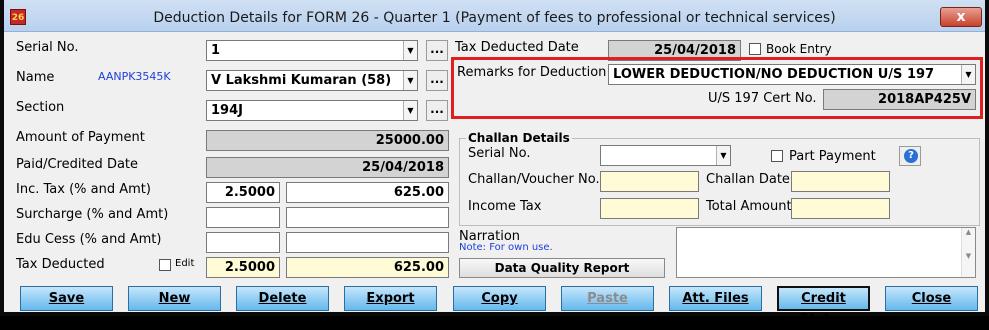  What do you see at coordinates (327, 167) in the screenshot?
I see `paid-date-field: 25/04/2018` at bounding box center [327, 167].